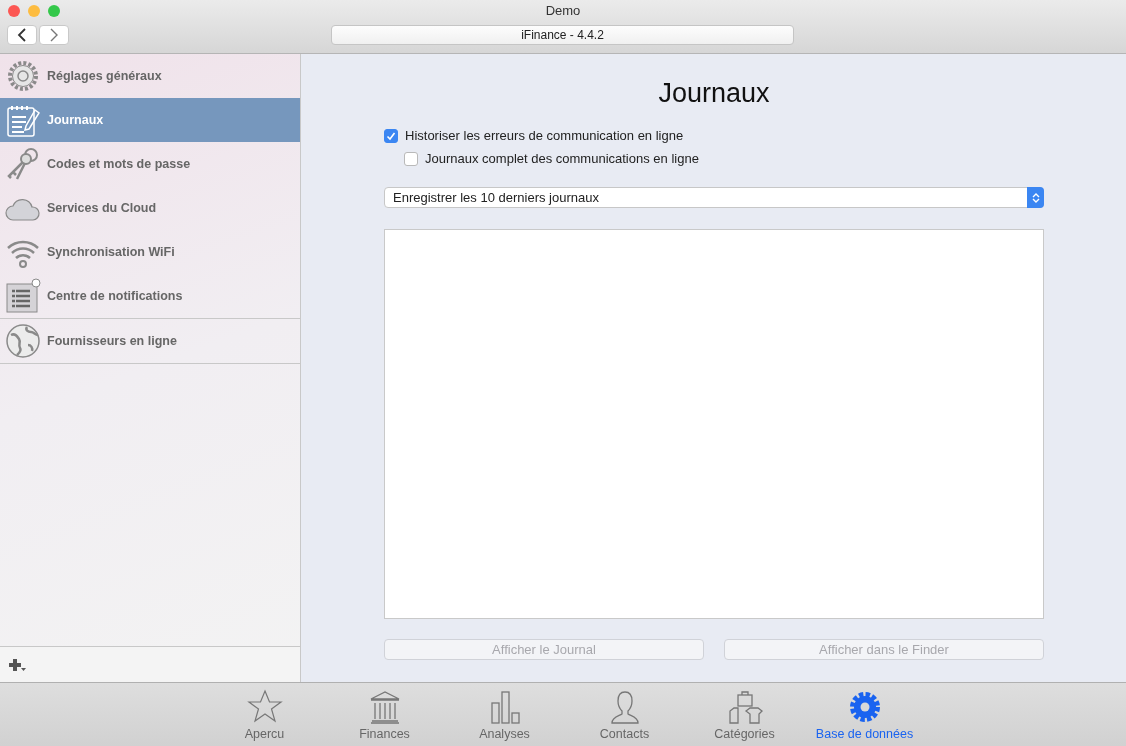 The width and height of the screenshot is (1126, 746). Describe the element at coordinates (562, 35) in the screenshot. I see `path-field: iFinance - 4.4.2` at that location.